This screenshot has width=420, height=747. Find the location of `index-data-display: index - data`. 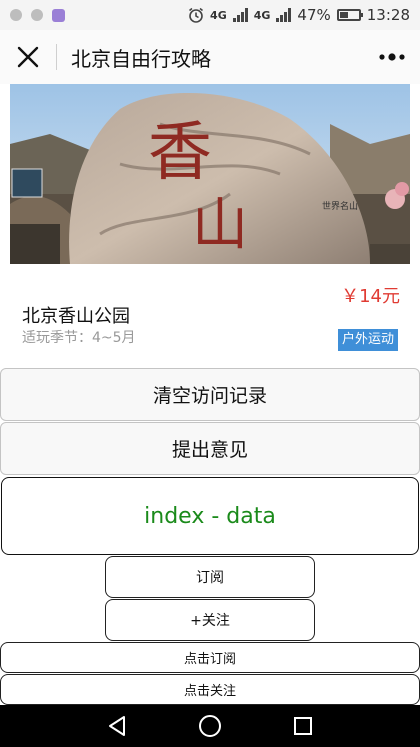

index-data-display: index - data is located at coordinates (210, 516).